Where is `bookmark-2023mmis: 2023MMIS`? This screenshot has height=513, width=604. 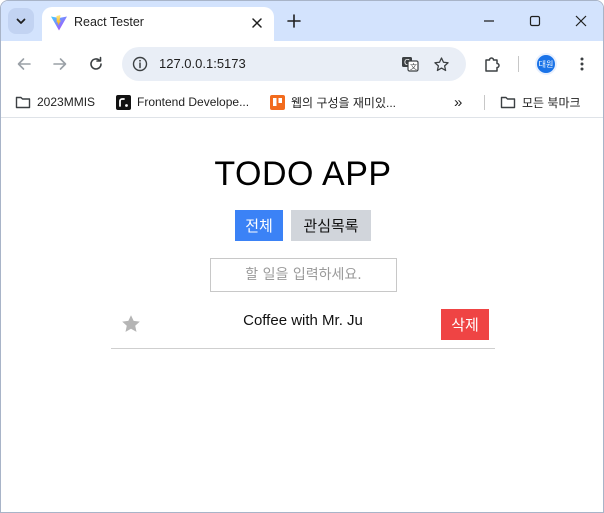
bookmark-2023mmis: 2023MMIS is located at coordinates (55, 102).